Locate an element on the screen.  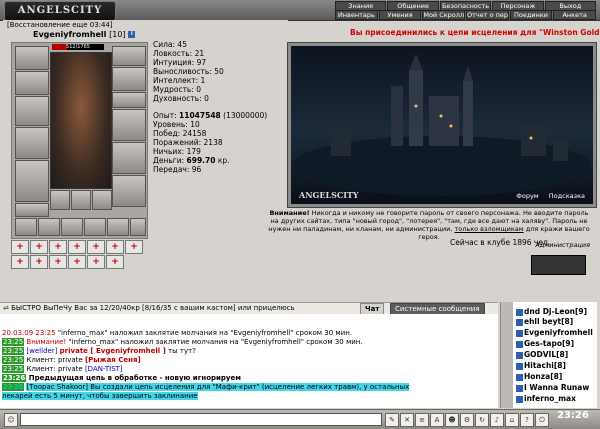
menu-profile: Анкета is located at coordinates (575, 15).